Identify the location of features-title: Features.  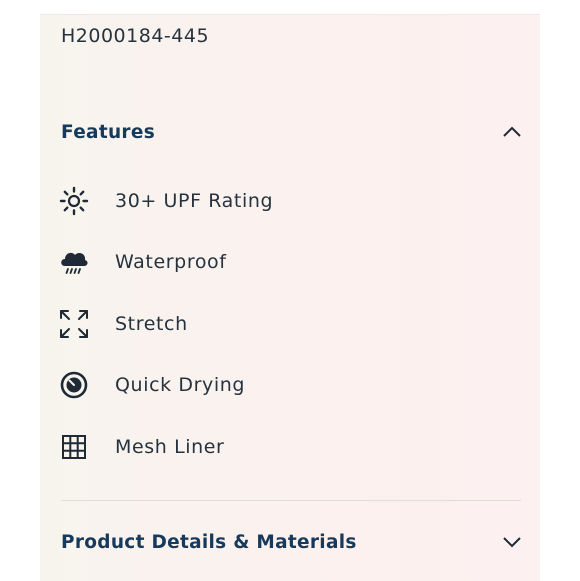
(108, 132).